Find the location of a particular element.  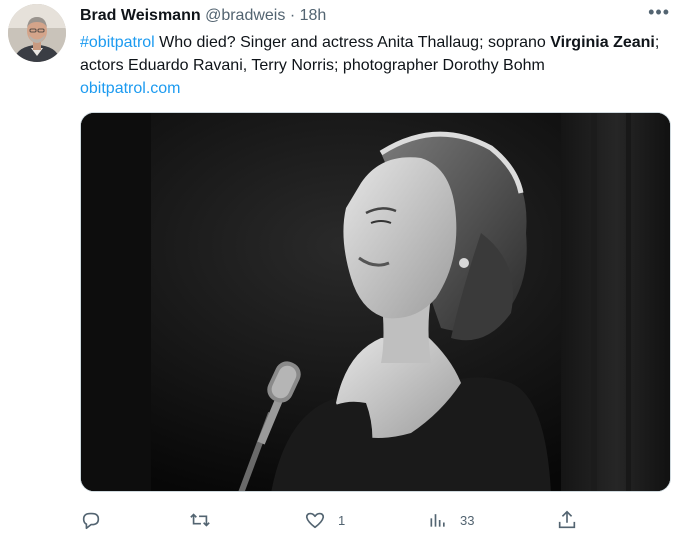

retweet-icon is located at coordinates (200, 520).